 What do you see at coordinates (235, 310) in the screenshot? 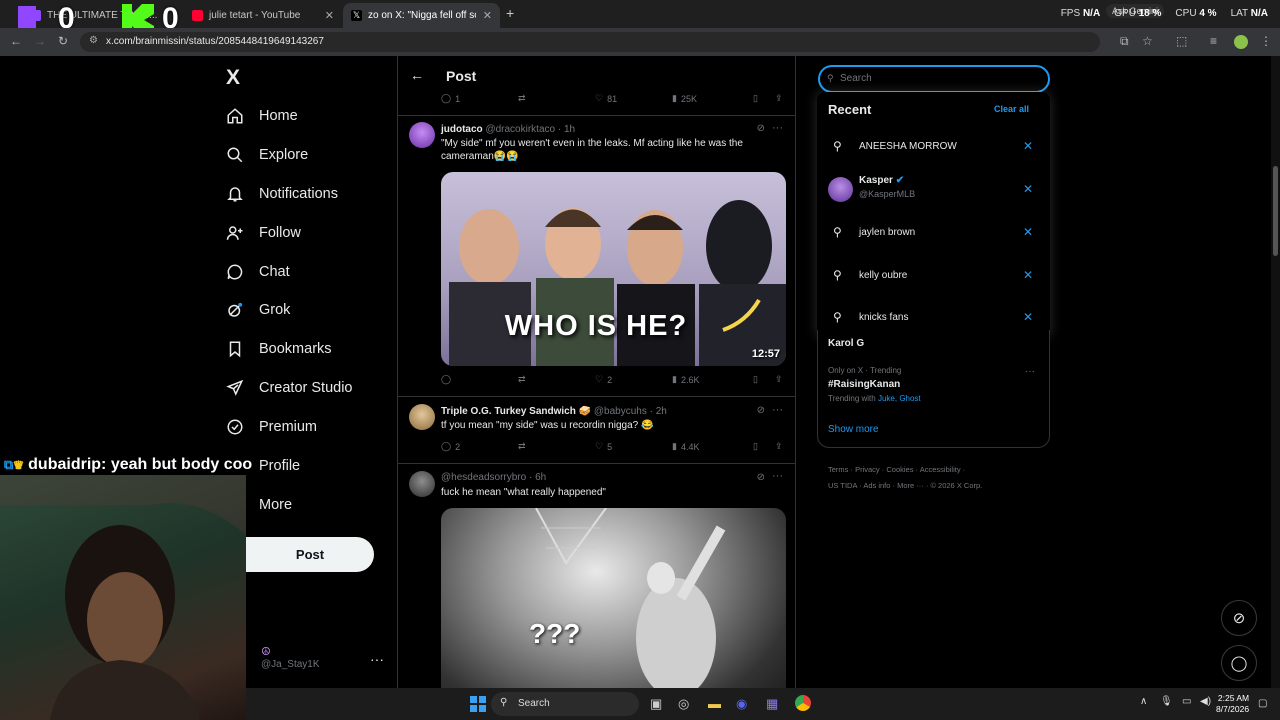
I see `grok-icon` at bounding box center [235, 310].